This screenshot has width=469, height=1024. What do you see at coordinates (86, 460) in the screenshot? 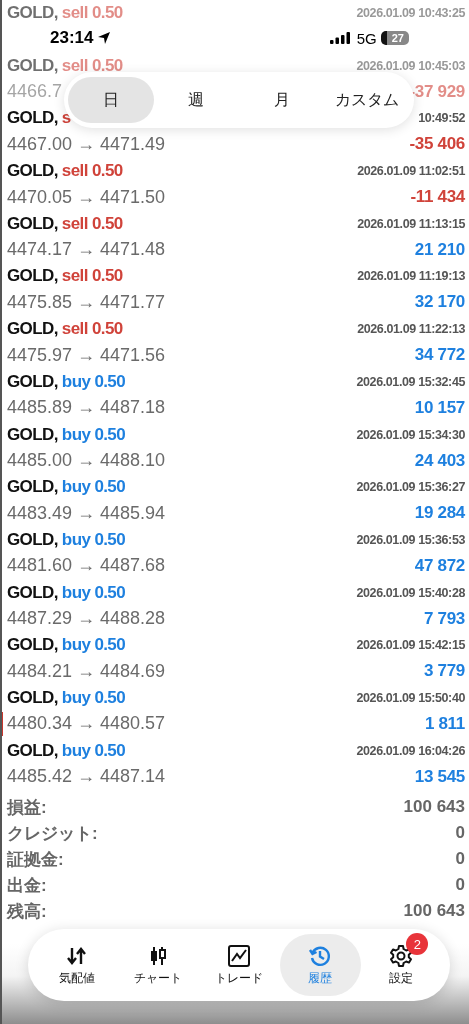
I see `deal-prices: 4485.00 → 4488.10` at bounding box center [86, 460].